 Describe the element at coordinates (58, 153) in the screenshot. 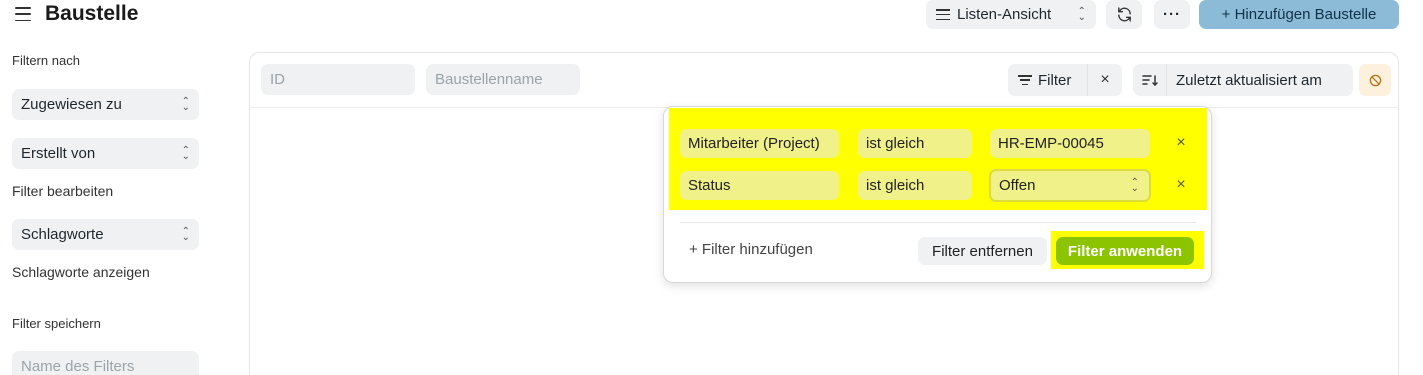

I see `created-by-label: Erstellt von` at that location.